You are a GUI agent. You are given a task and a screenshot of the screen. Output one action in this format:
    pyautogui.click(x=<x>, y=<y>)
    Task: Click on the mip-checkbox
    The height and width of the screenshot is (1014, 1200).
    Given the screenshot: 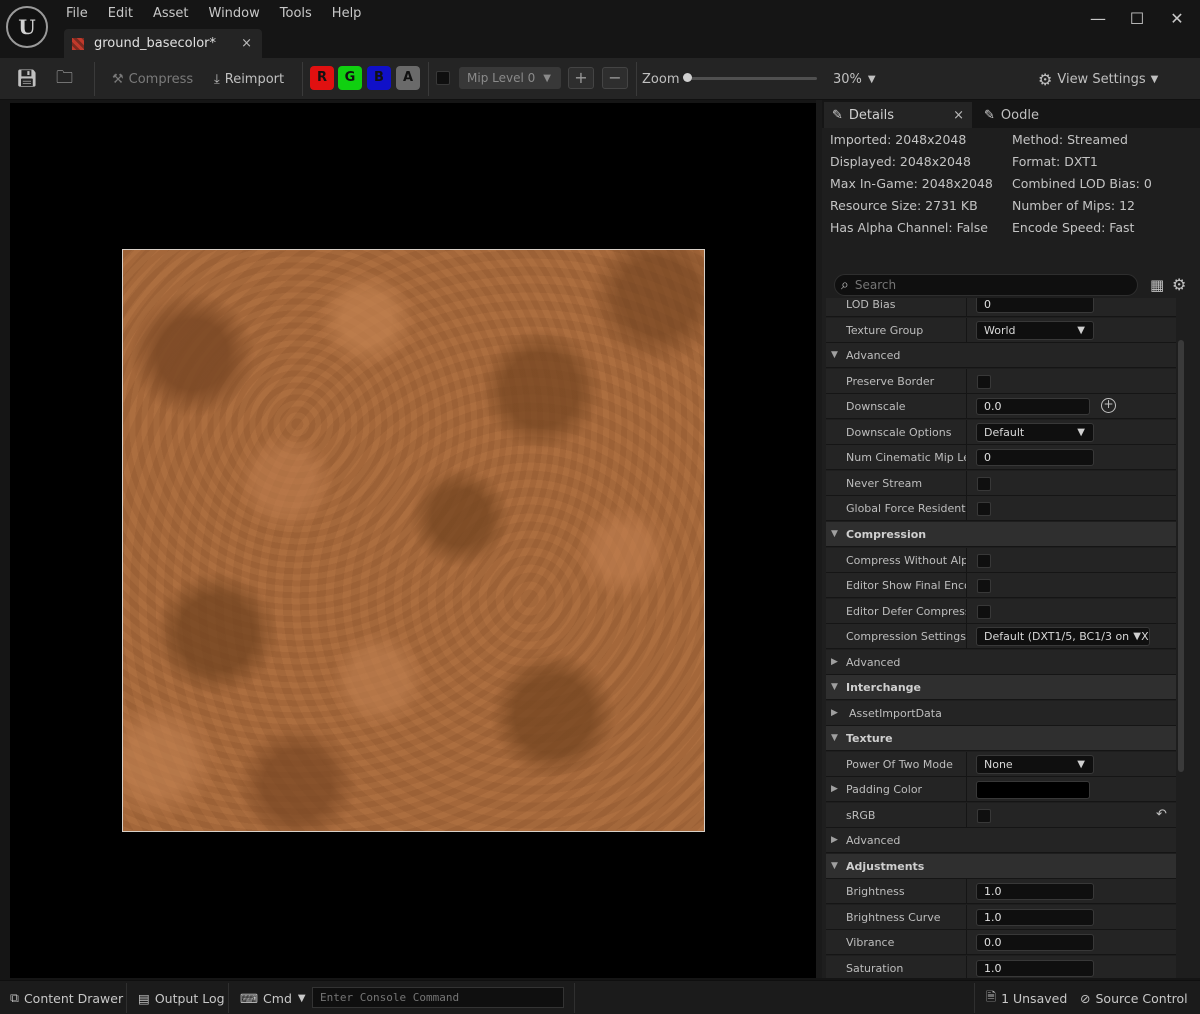 What is the action you would take?
    pyautogui.click(x=443, y=78)
    